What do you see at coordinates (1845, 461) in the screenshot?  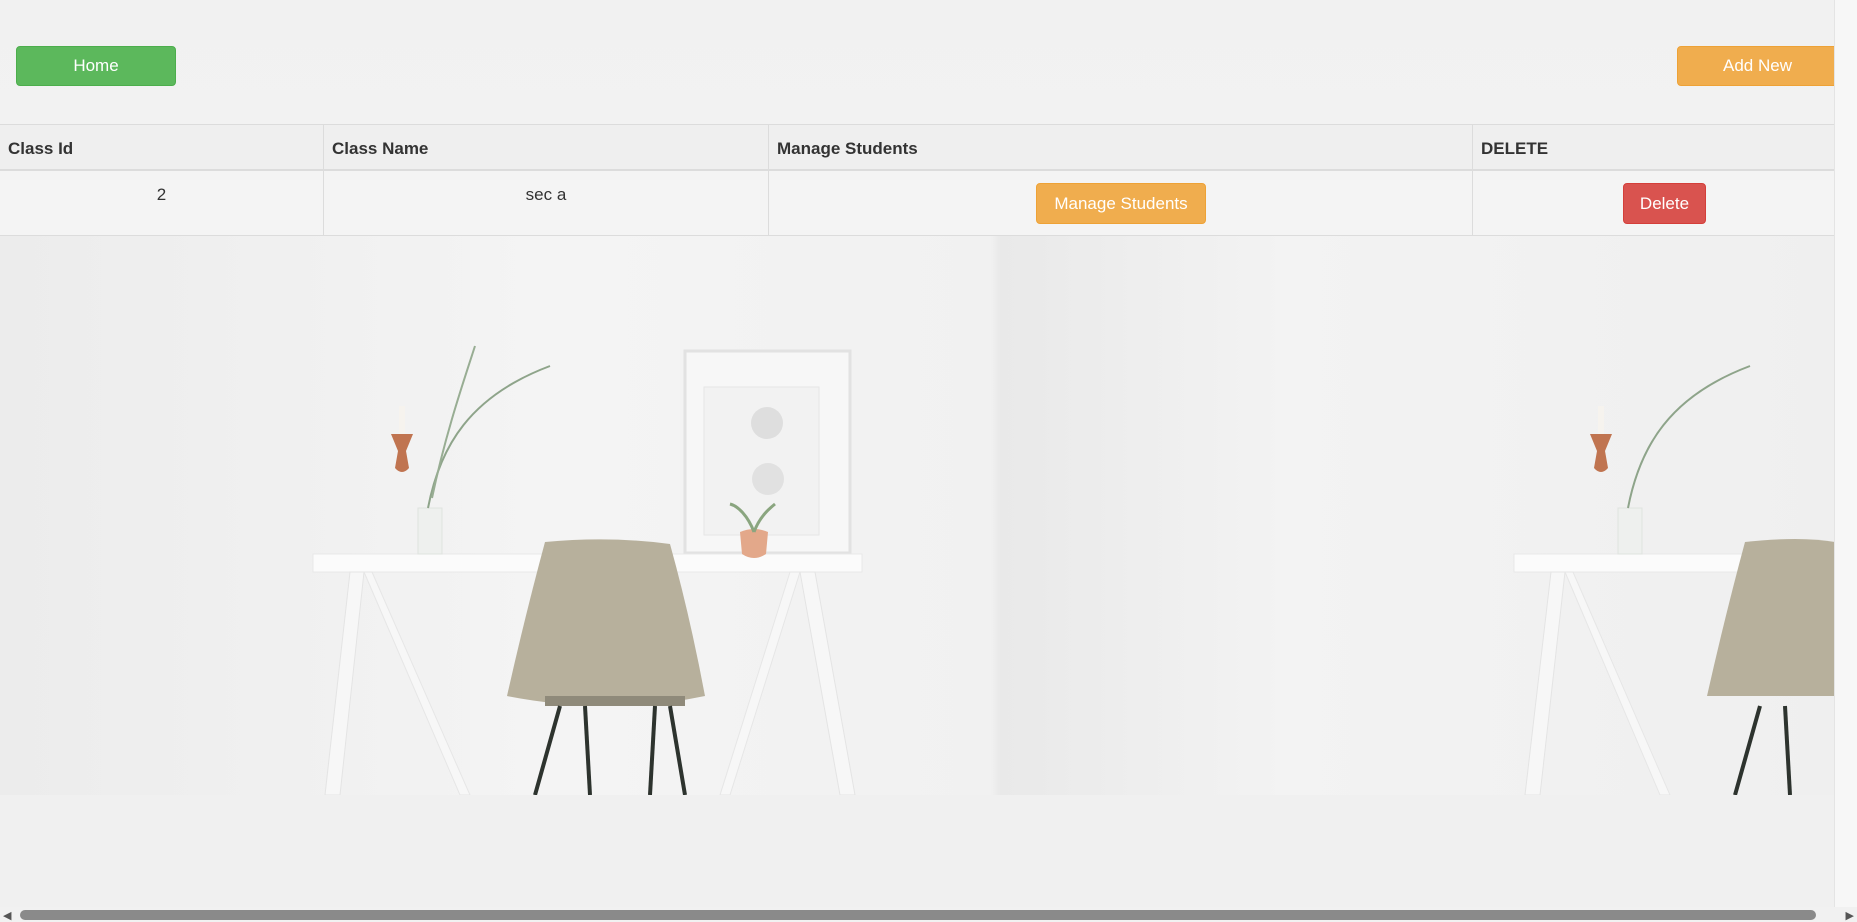 I see `vertical-scrollbar-track` at bounding box center [1845, 461].